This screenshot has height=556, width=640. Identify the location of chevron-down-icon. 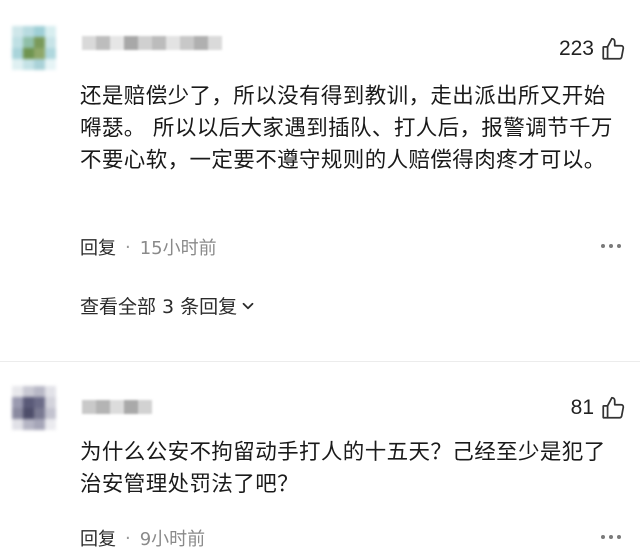
(248, 305).